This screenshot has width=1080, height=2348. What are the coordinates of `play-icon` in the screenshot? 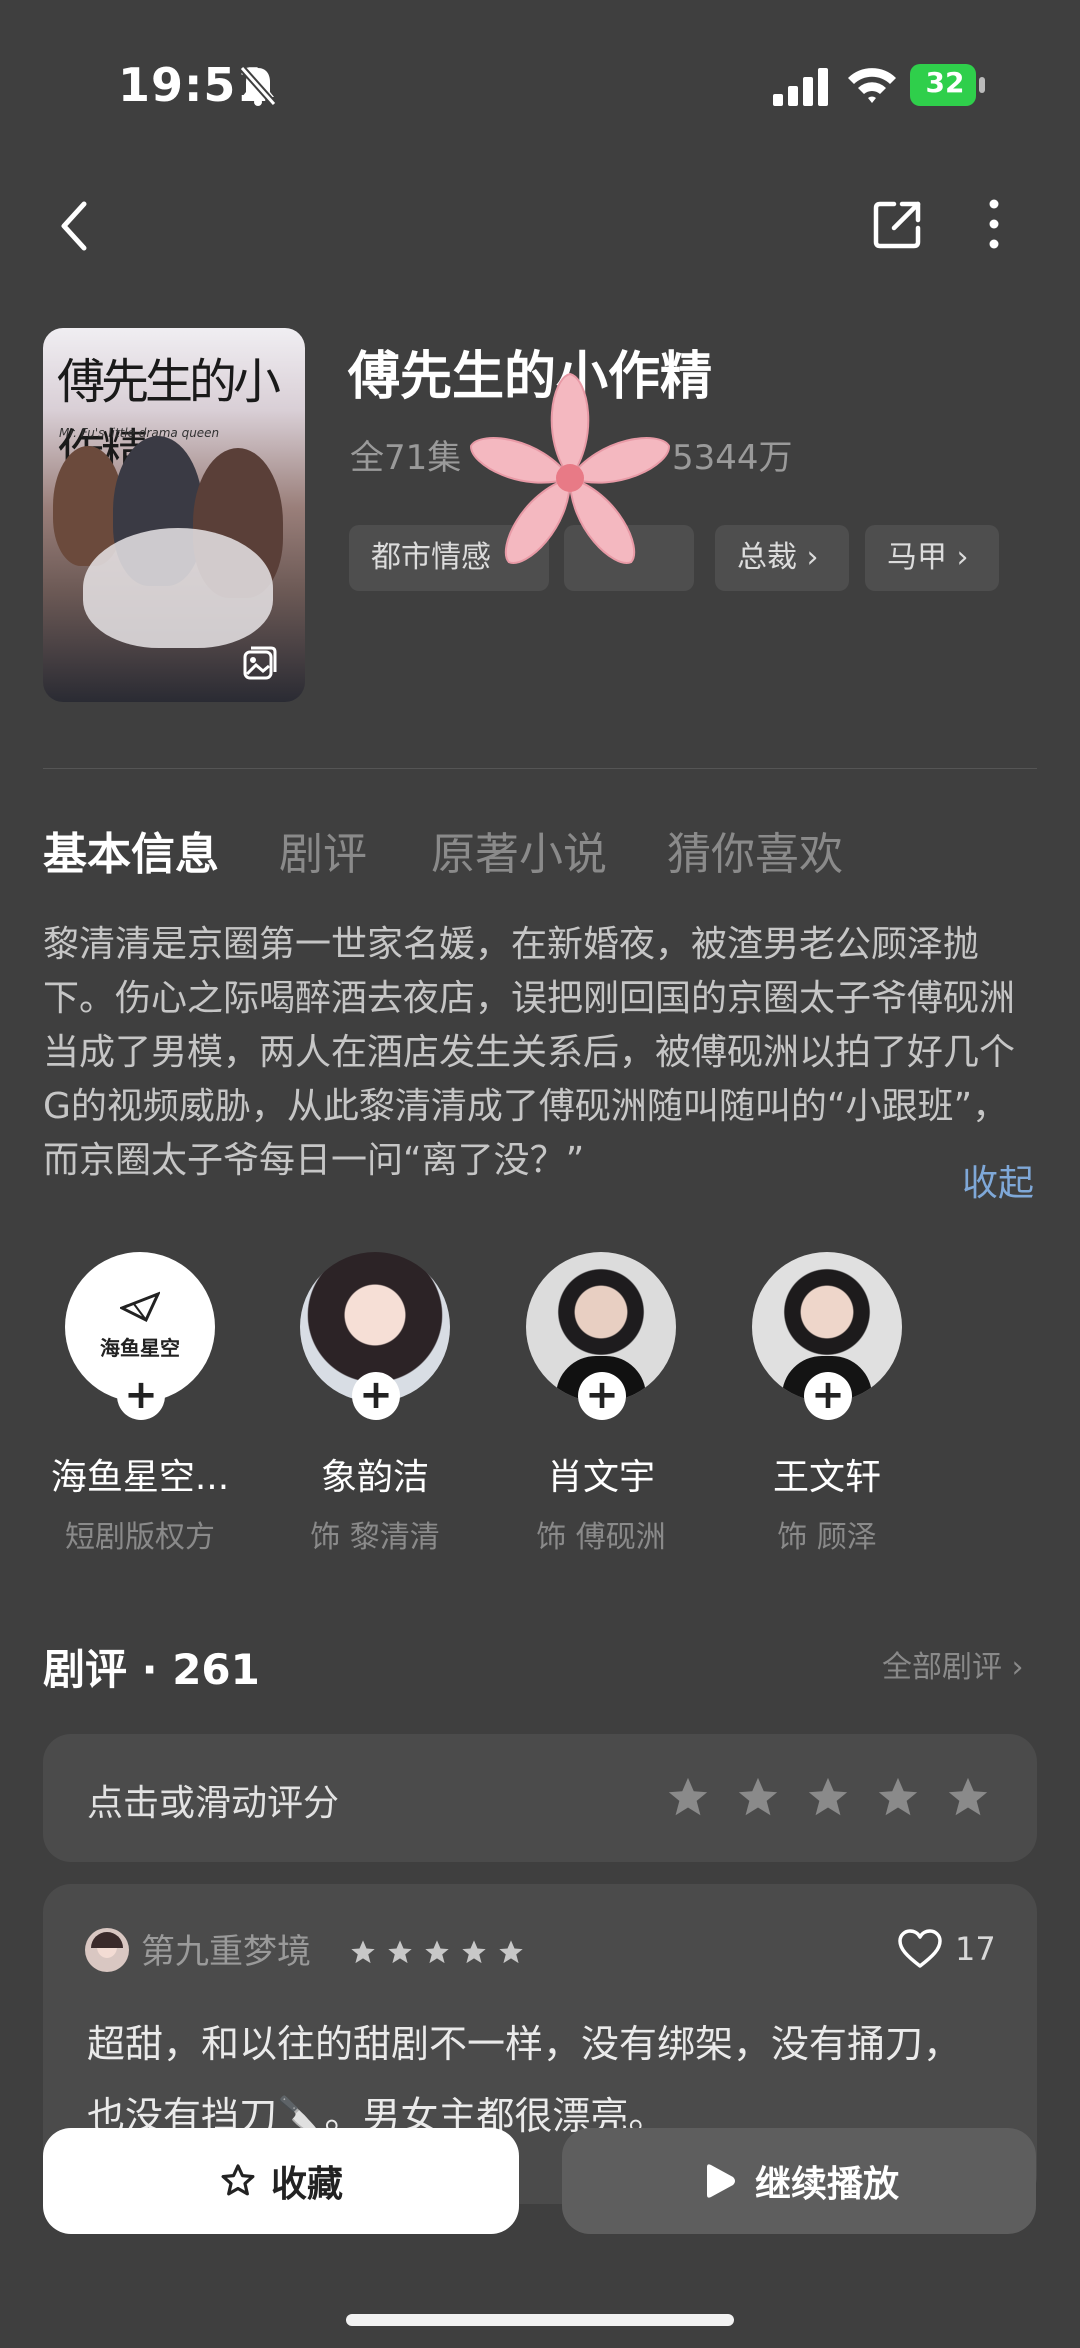 It's located at (720, 2181).